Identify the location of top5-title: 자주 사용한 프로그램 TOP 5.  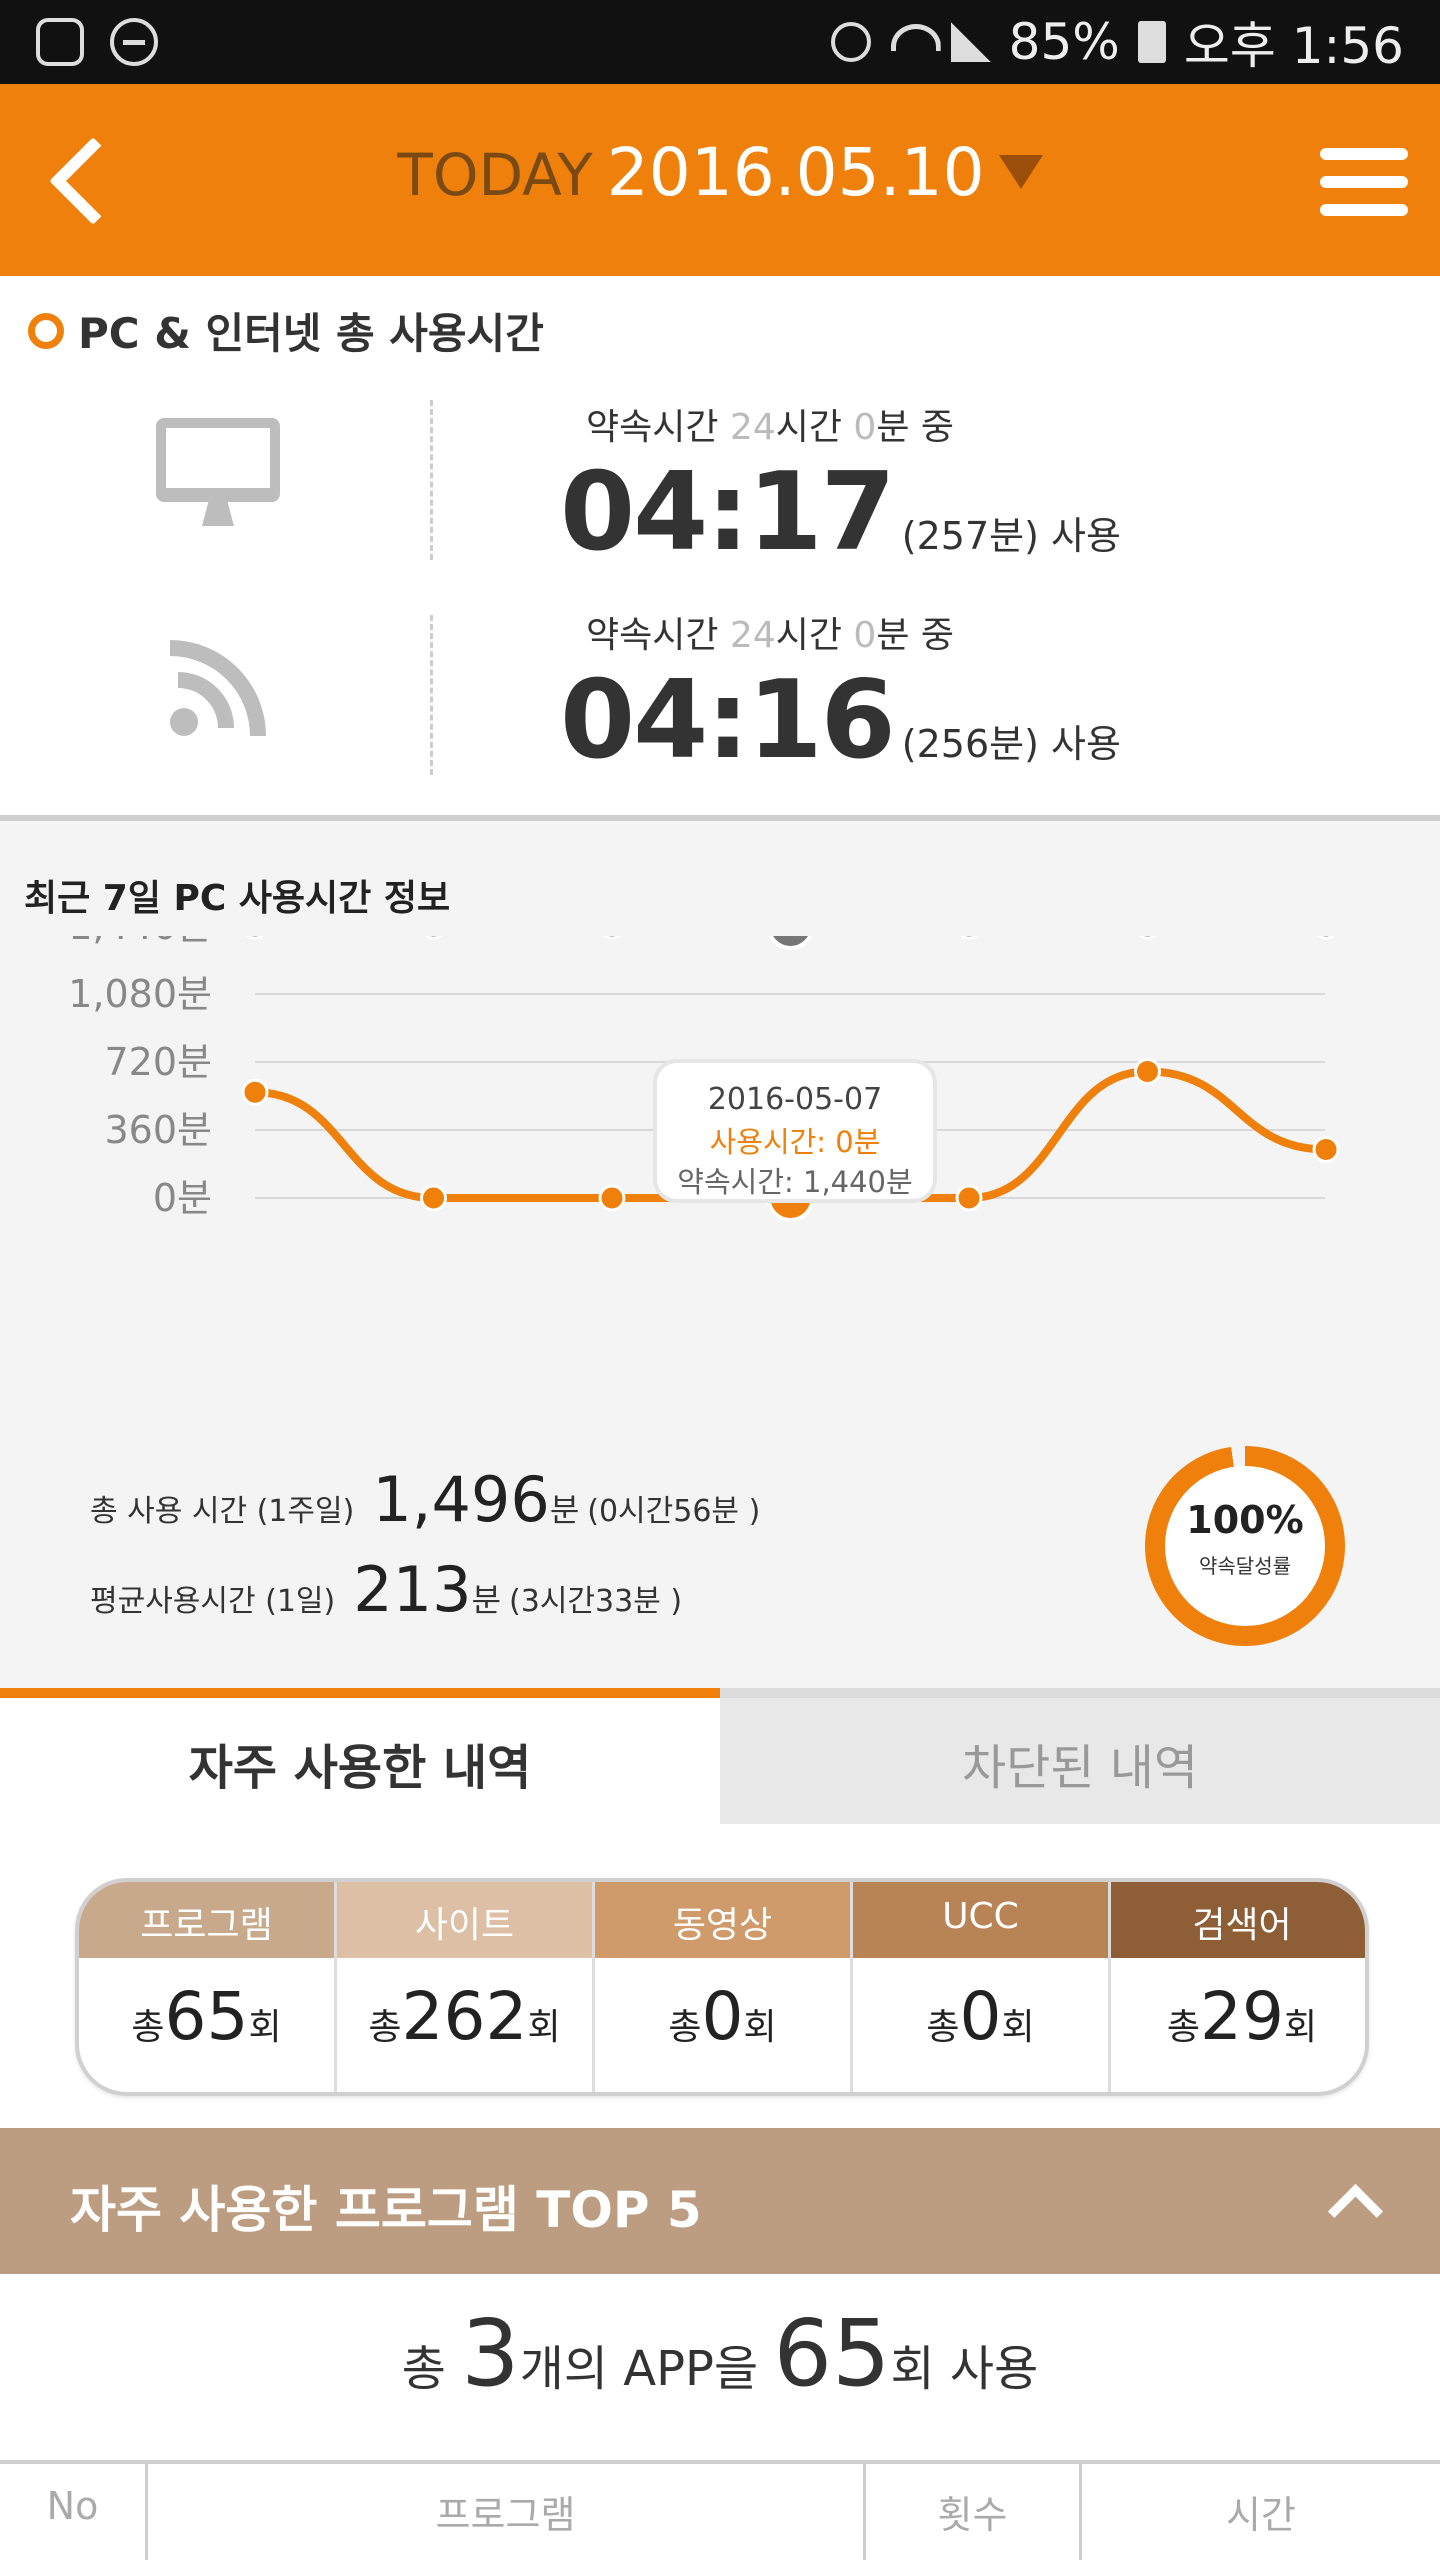
(386, 2210).